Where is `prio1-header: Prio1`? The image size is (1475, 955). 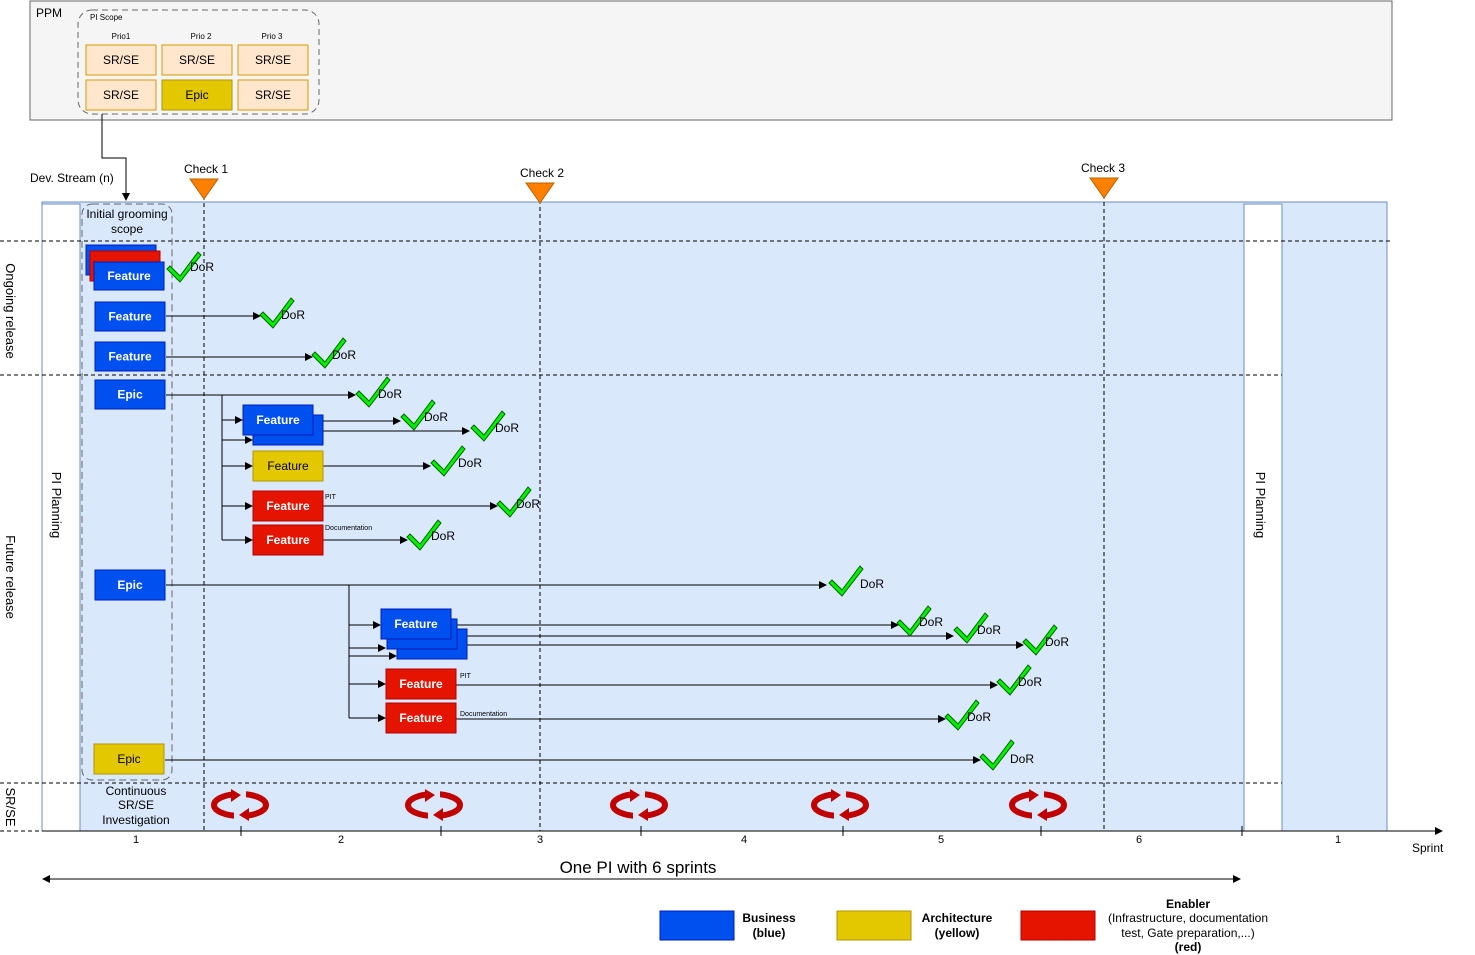 prio1-header: Prio1 is located at coordinates (121, 36).